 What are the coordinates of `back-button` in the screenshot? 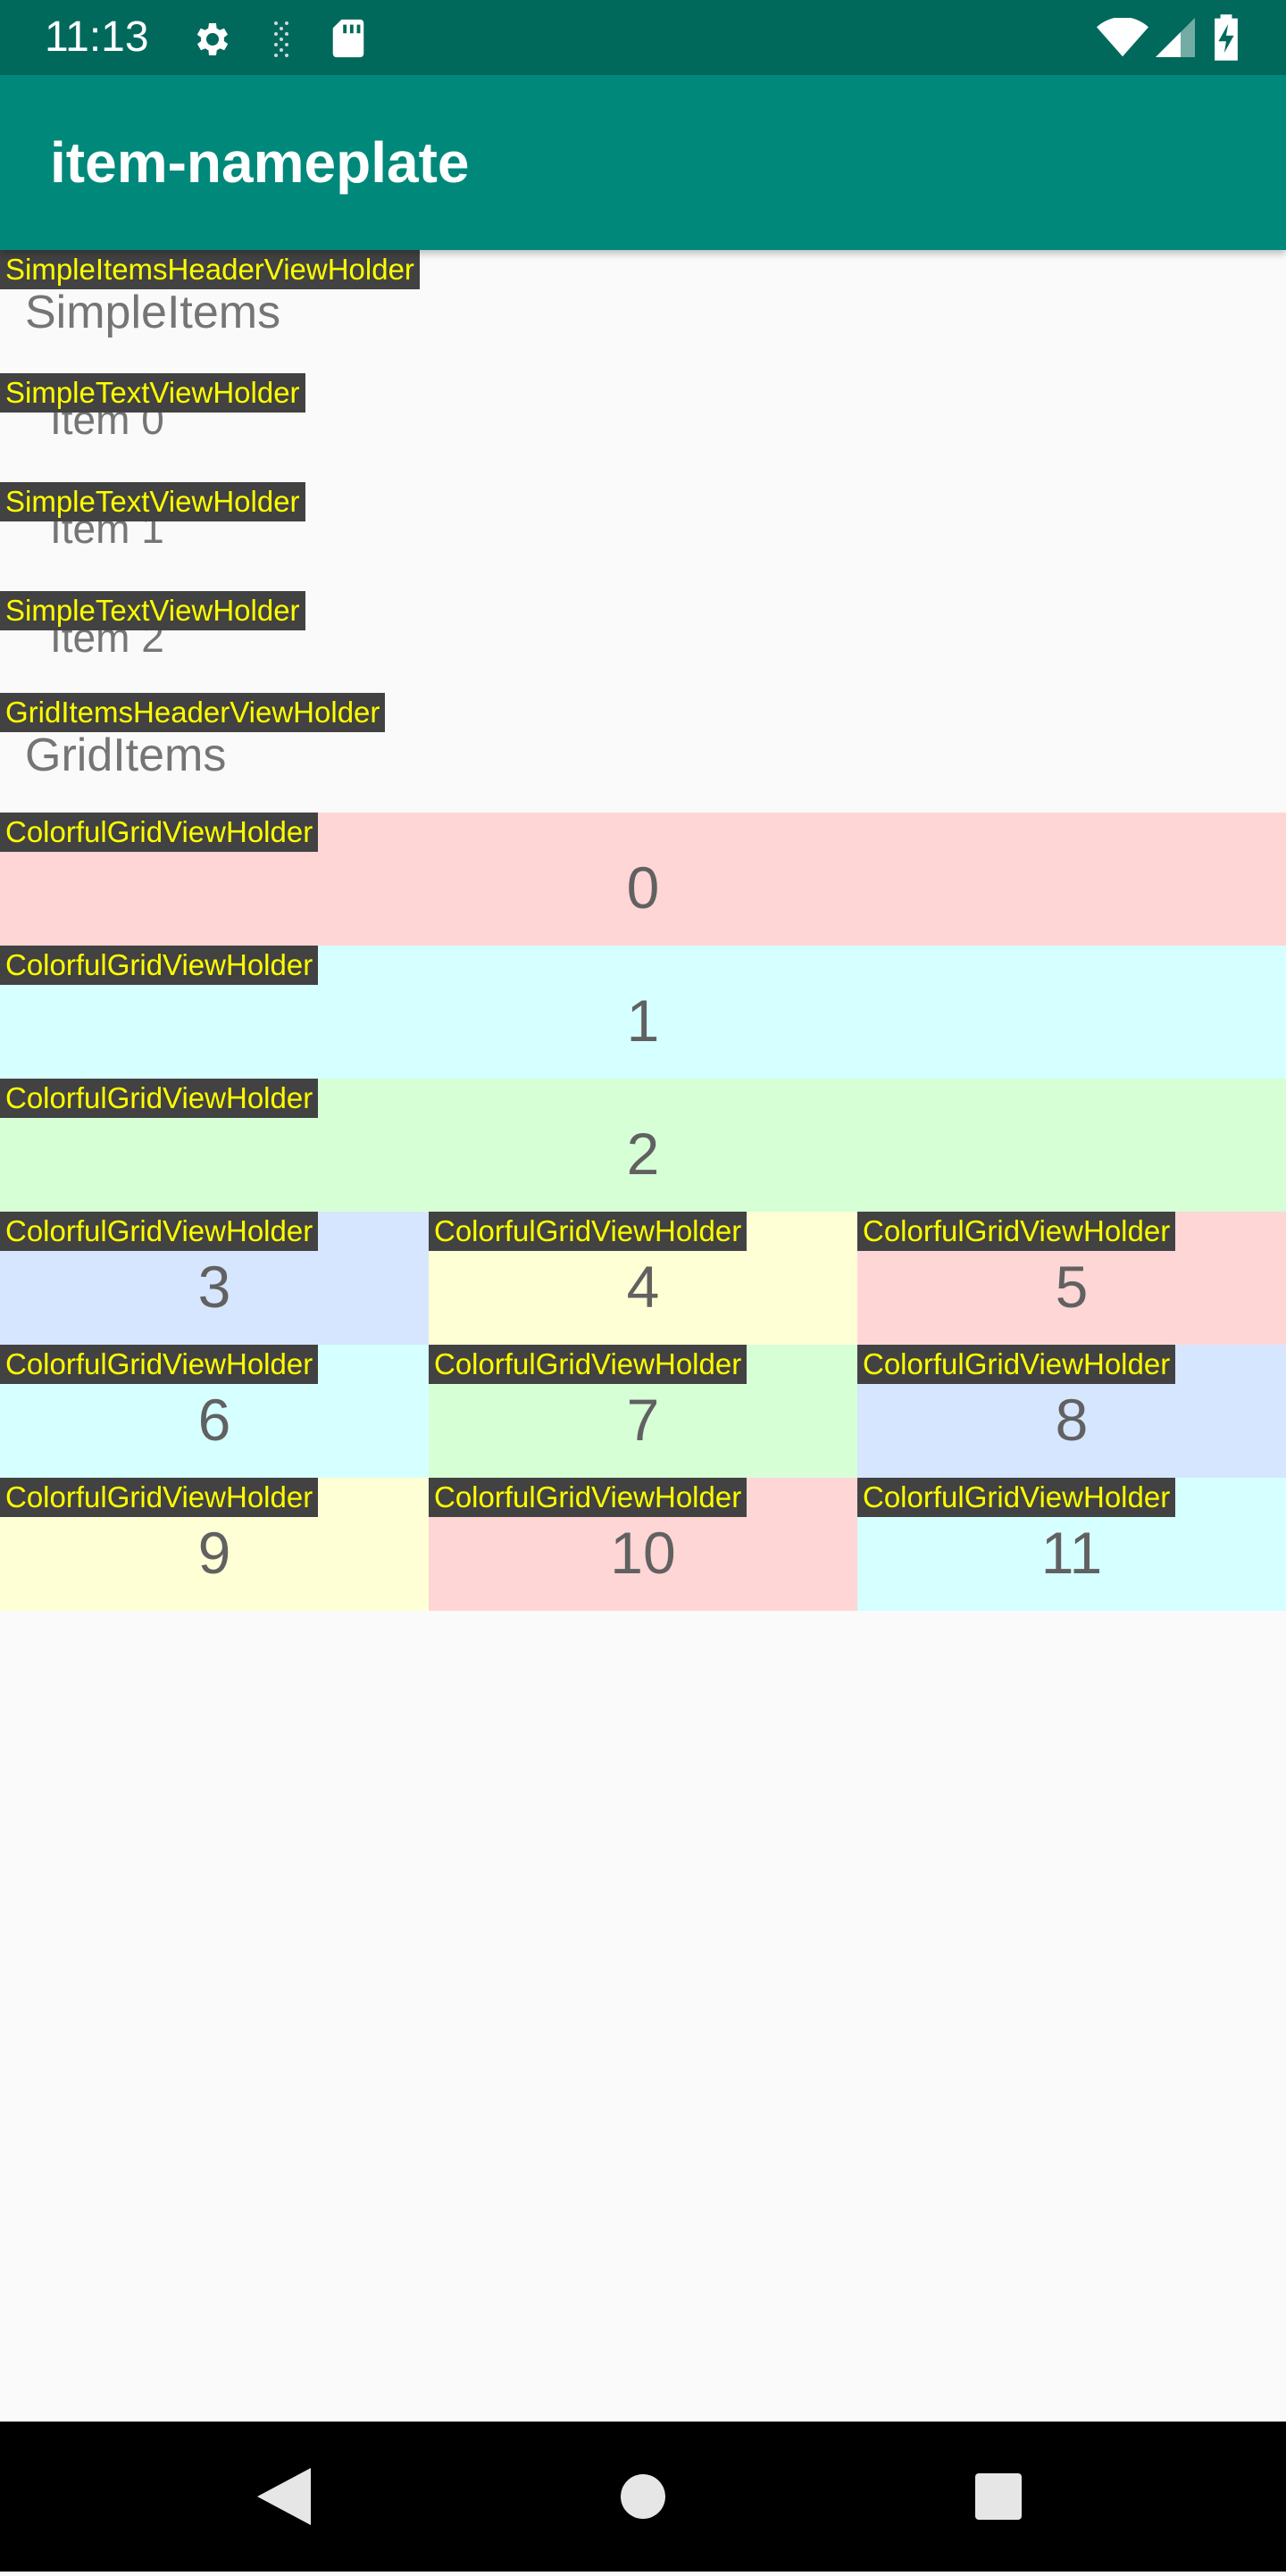 It's located at (284, 2497).